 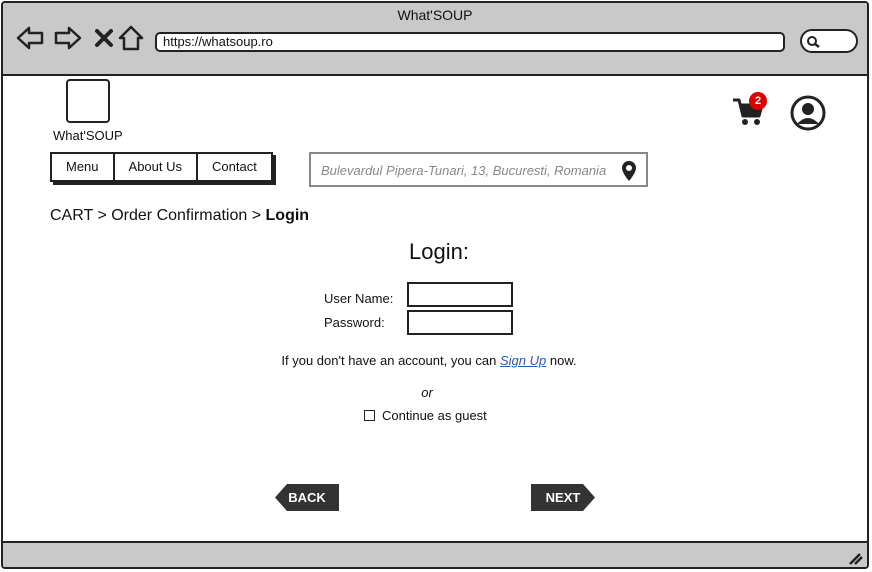 What do you see at coordinates (629, 171) in the screenshot?
I see `location-pin-icon` at bounding box center [629, 171].